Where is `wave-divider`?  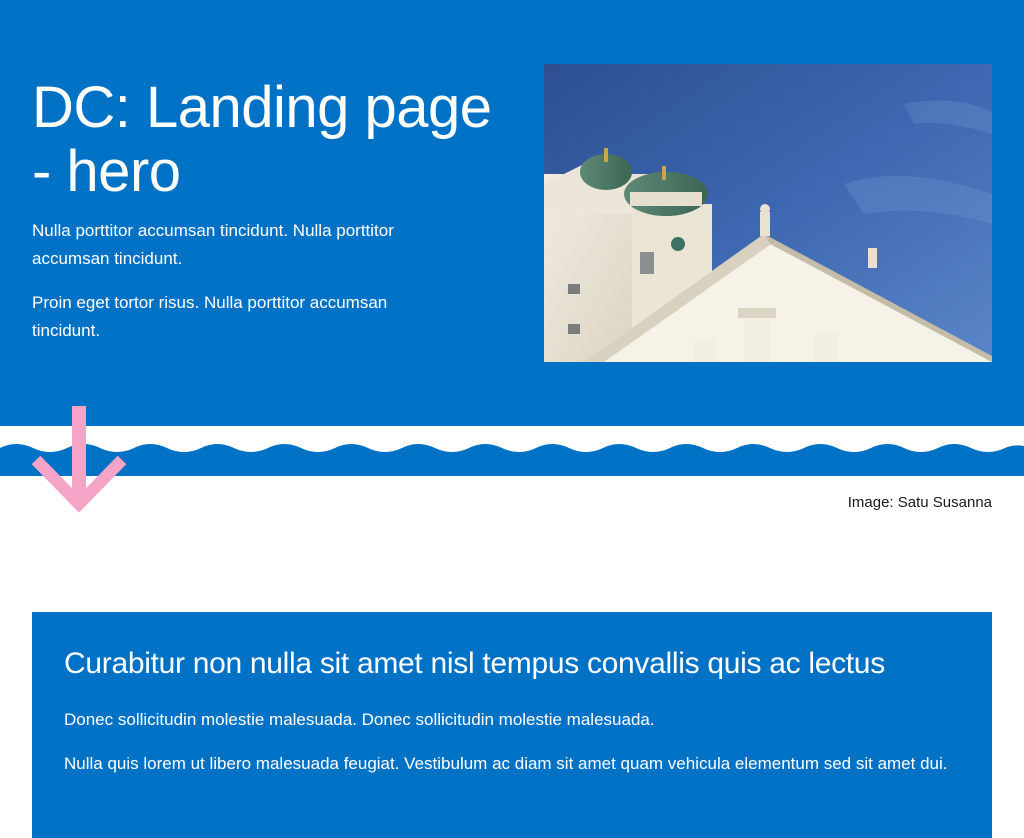
wave-divider is located at coordinates (512, 451).